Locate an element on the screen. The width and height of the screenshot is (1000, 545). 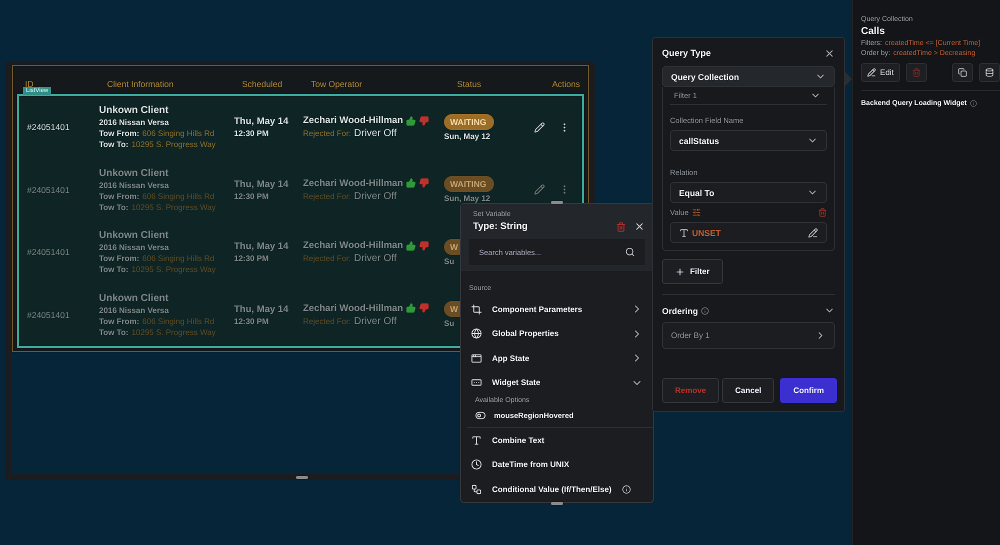
value-field: UNSET is located at coordinates (748, 232).